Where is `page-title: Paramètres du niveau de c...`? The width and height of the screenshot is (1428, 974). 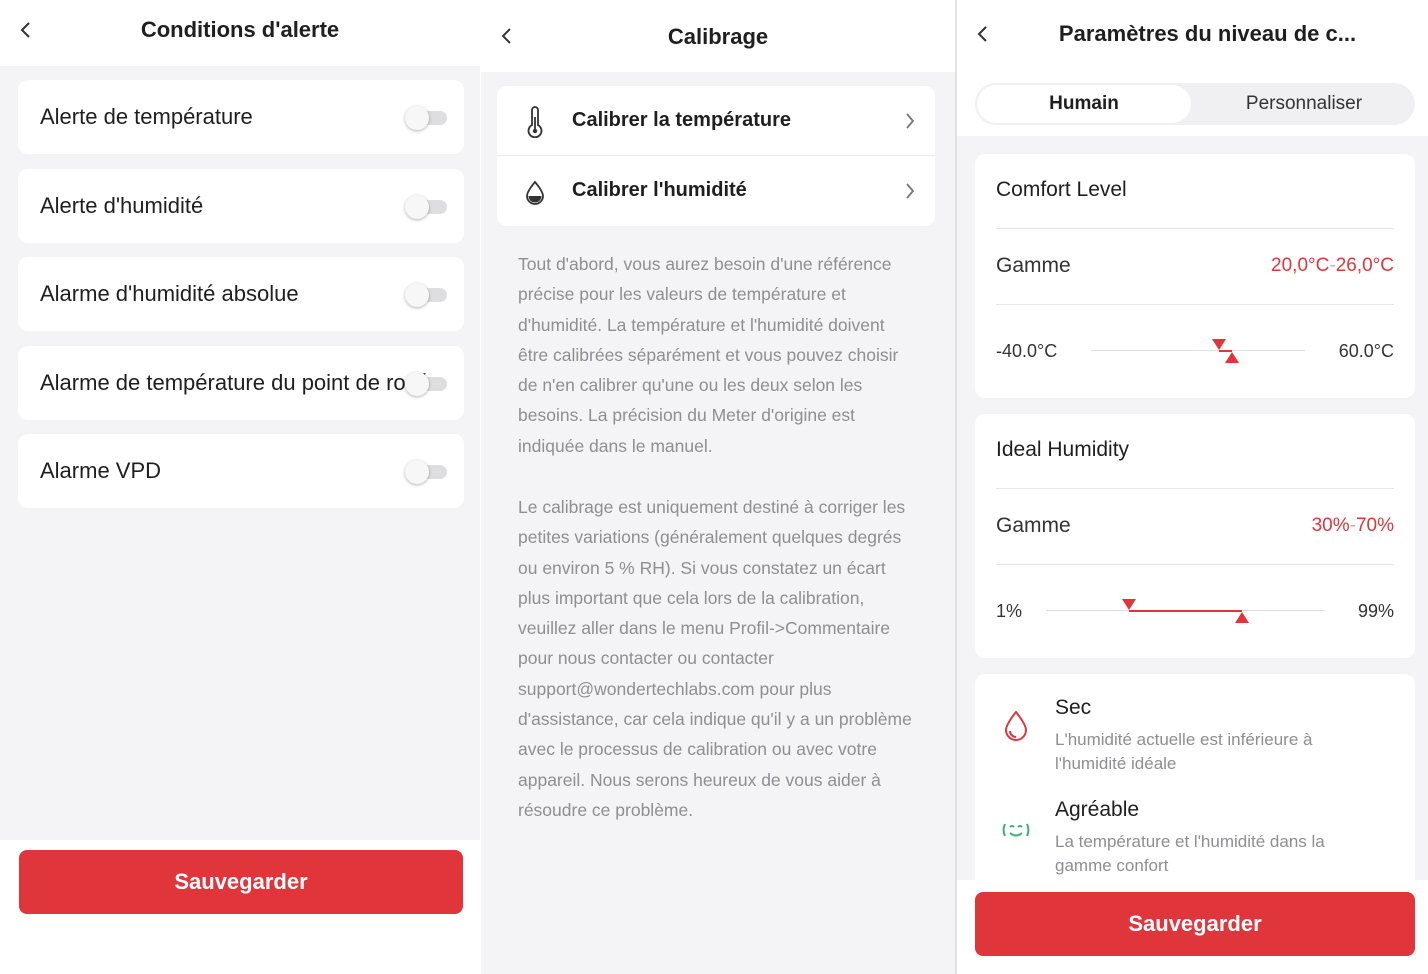
page-title: Paramètres du niveau de c... is located at coordinates (1207, 33).